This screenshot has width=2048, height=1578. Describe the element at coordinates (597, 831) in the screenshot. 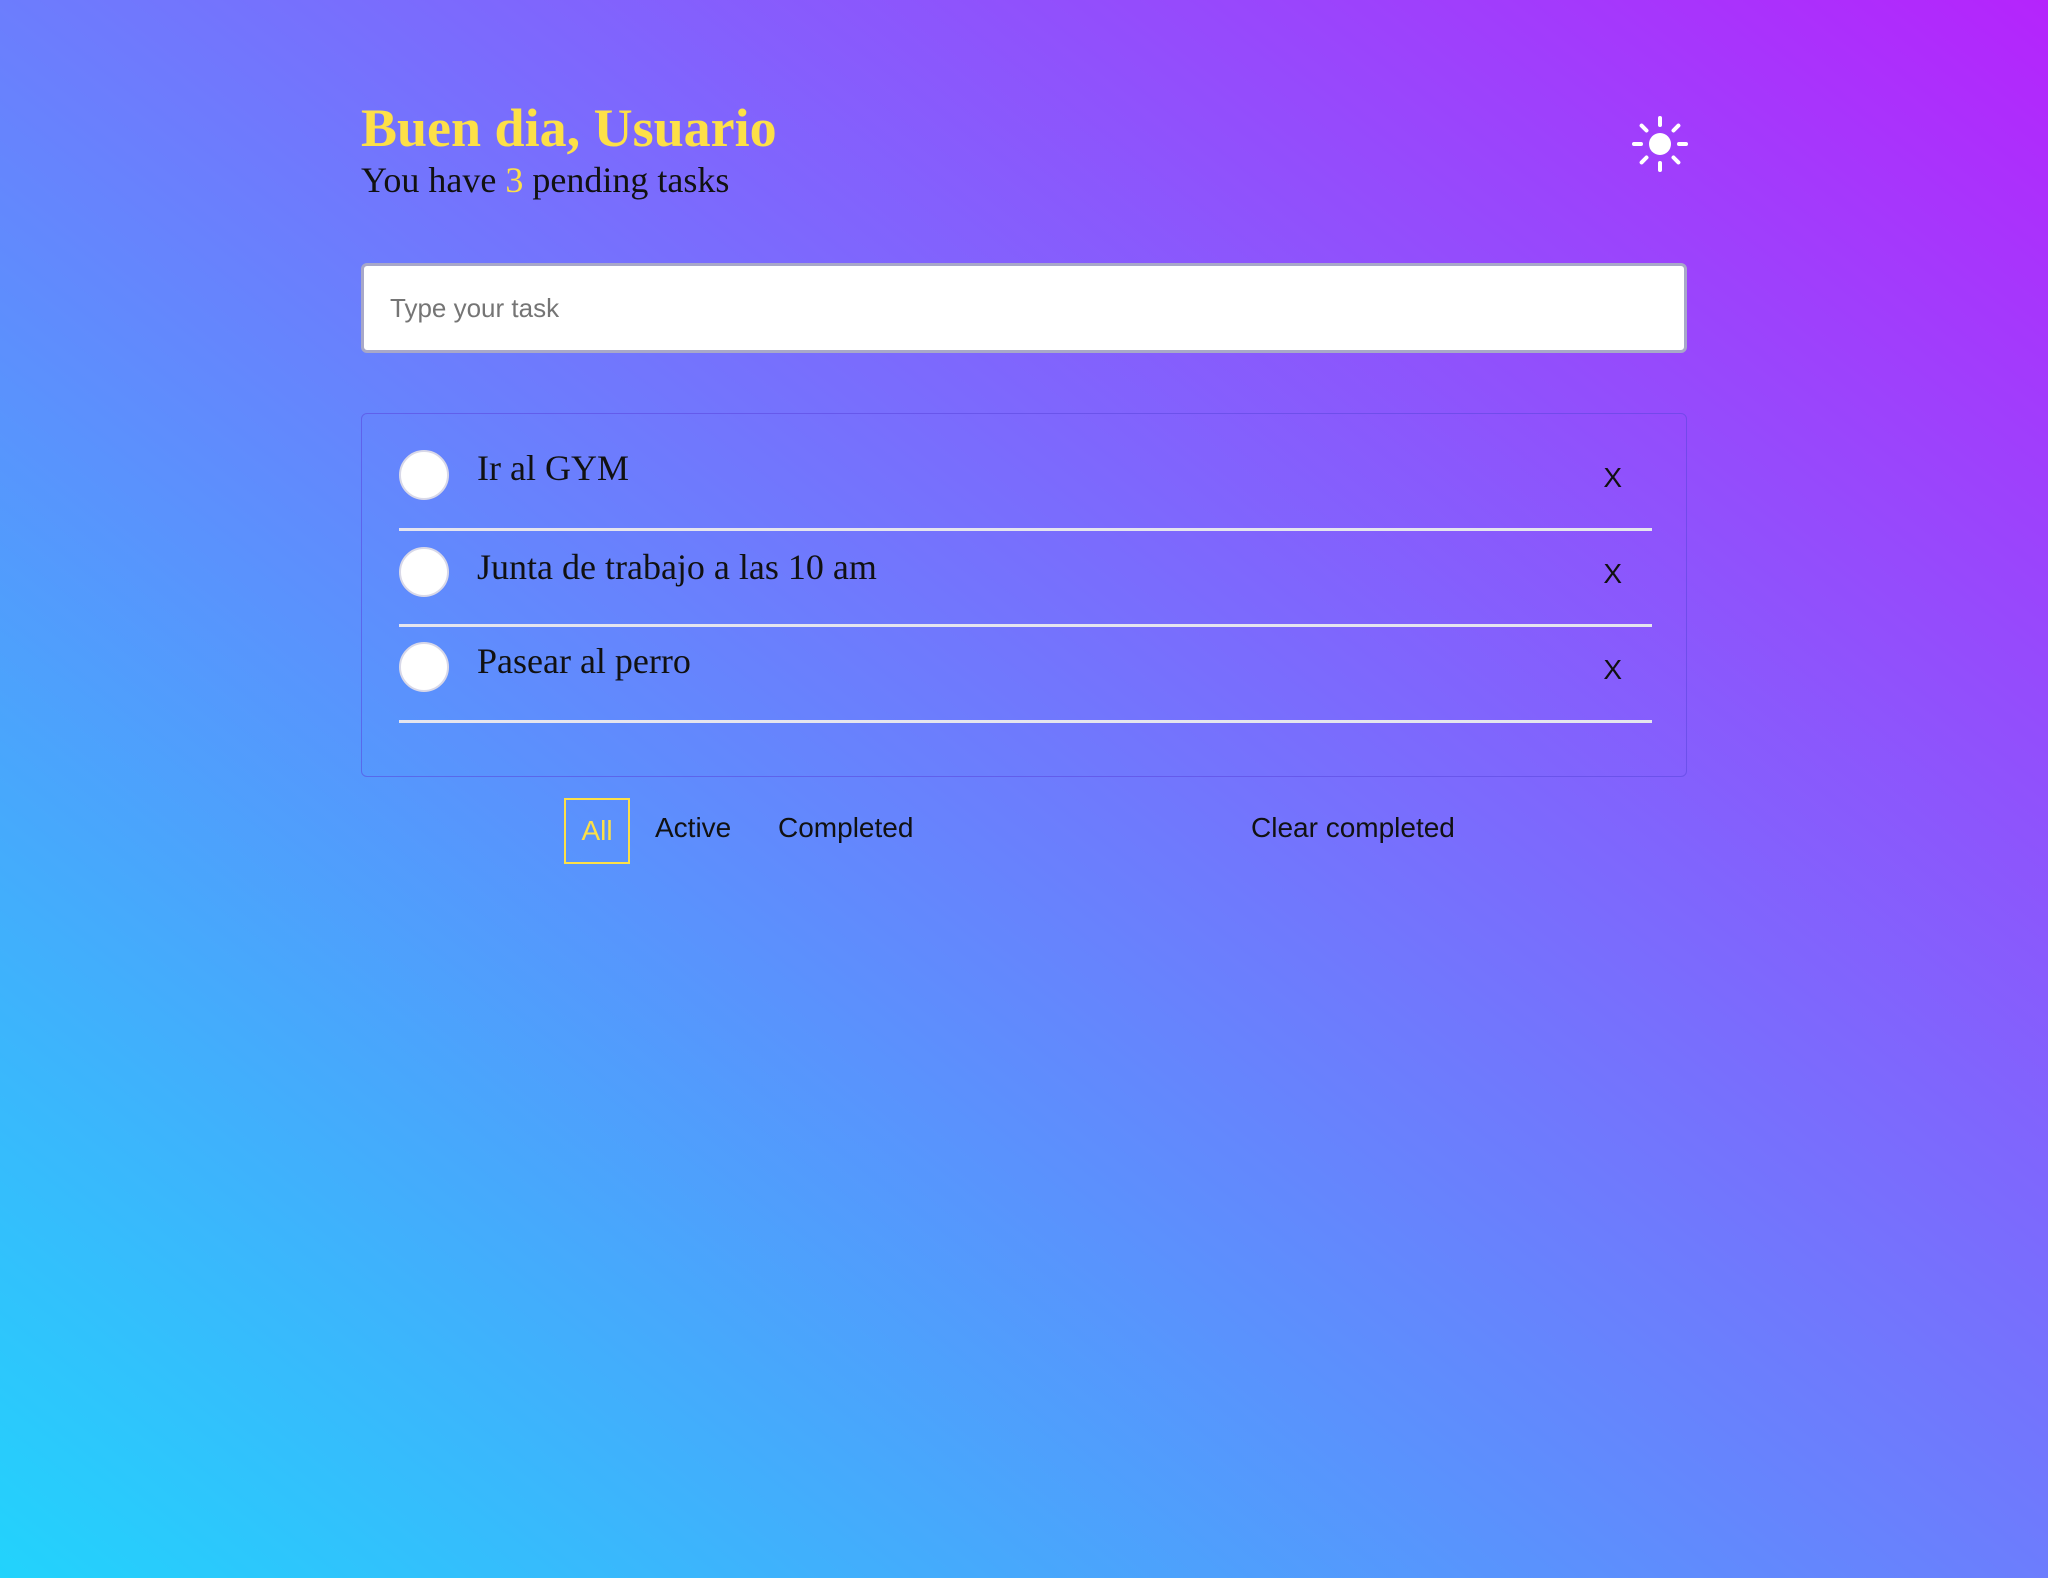

I see `filter-all-button: All` at that location.